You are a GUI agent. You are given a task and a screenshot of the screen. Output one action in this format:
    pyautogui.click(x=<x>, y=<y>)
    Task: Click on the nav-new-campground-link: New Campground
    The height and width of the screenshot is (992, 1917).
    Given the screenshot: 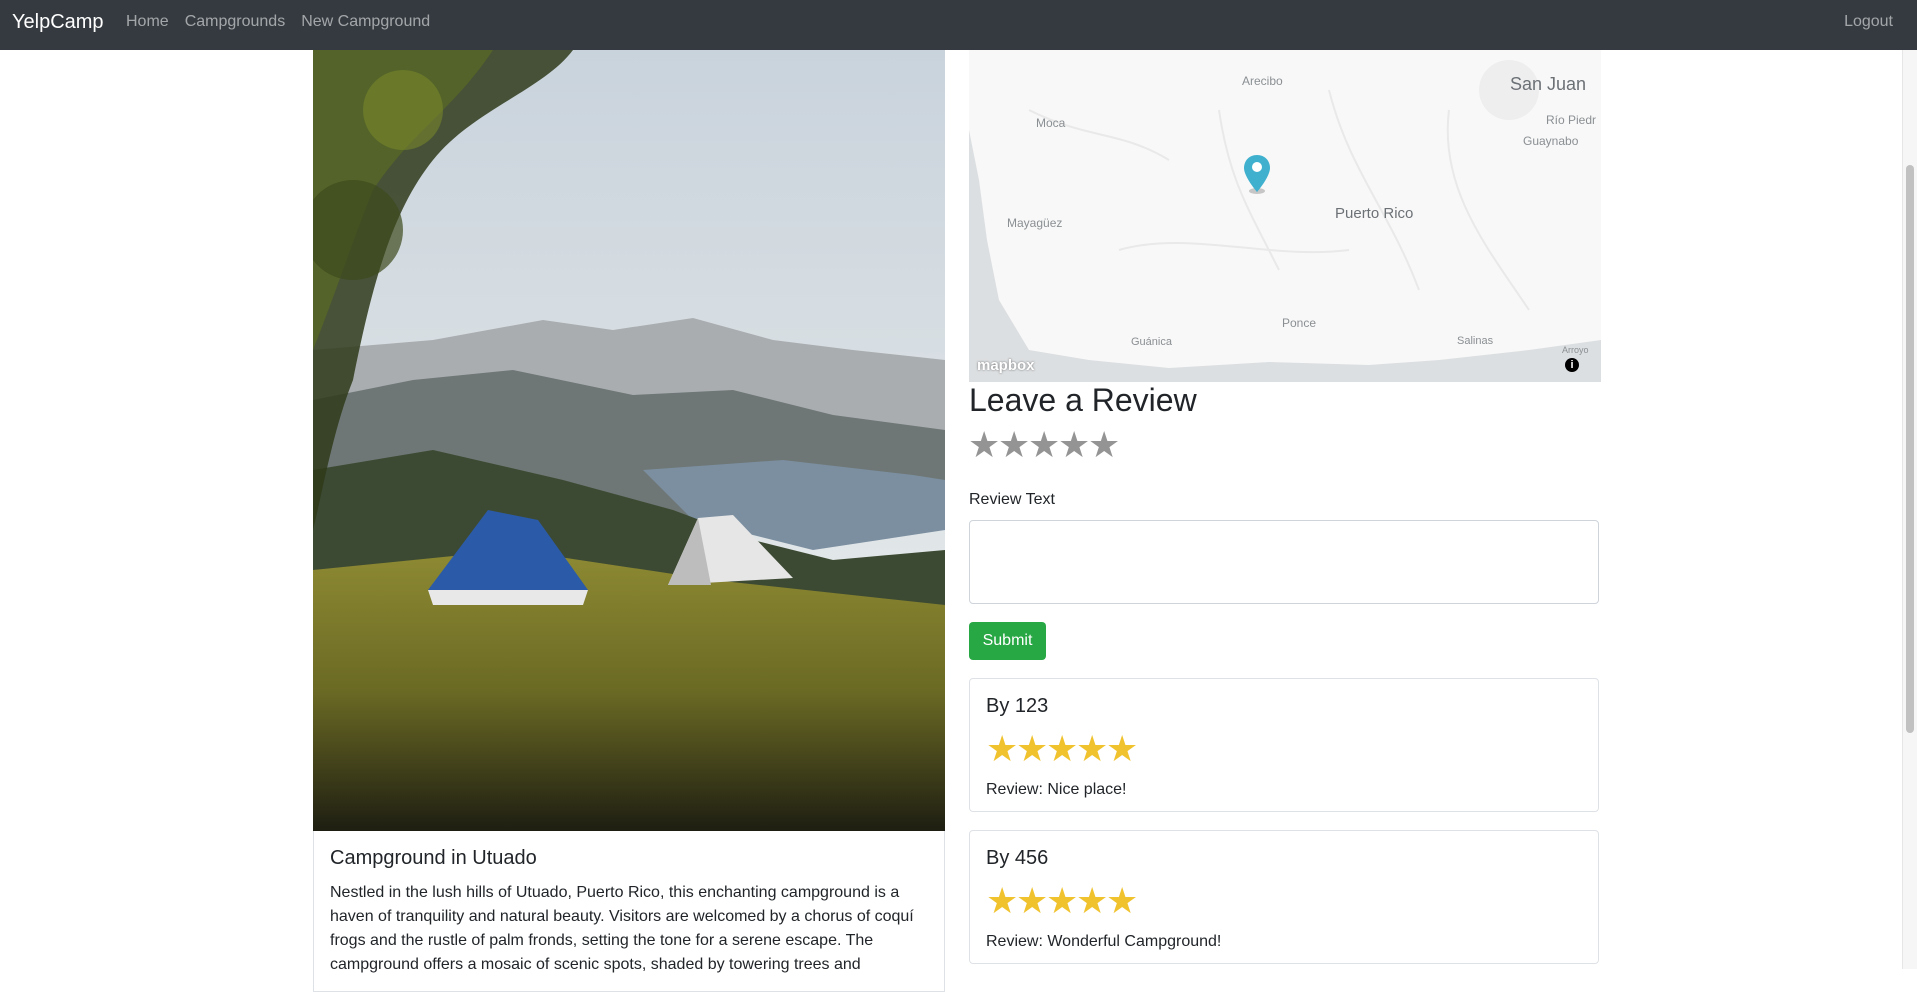 What is the action you would take?
    pyautogui.click(x=365, y=22)
    